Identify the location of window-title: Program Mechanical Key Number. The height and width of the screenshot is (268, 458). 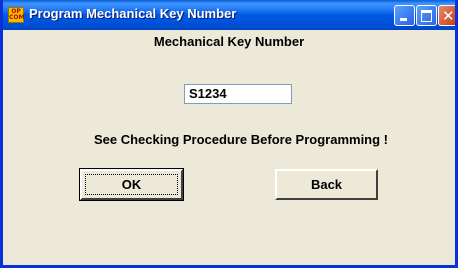
(133, 13).